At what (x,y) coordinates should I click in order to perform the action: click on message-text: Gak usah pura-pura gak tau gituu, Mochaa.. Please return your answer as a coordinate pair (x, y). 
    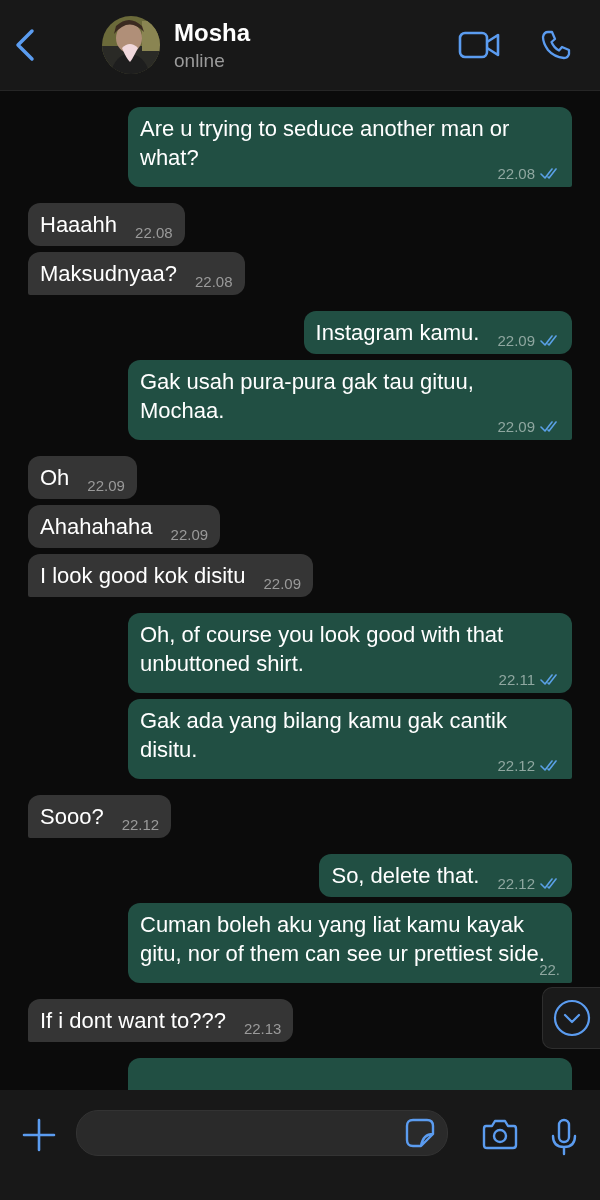
    Looking at the image, I should click on (307, 396).